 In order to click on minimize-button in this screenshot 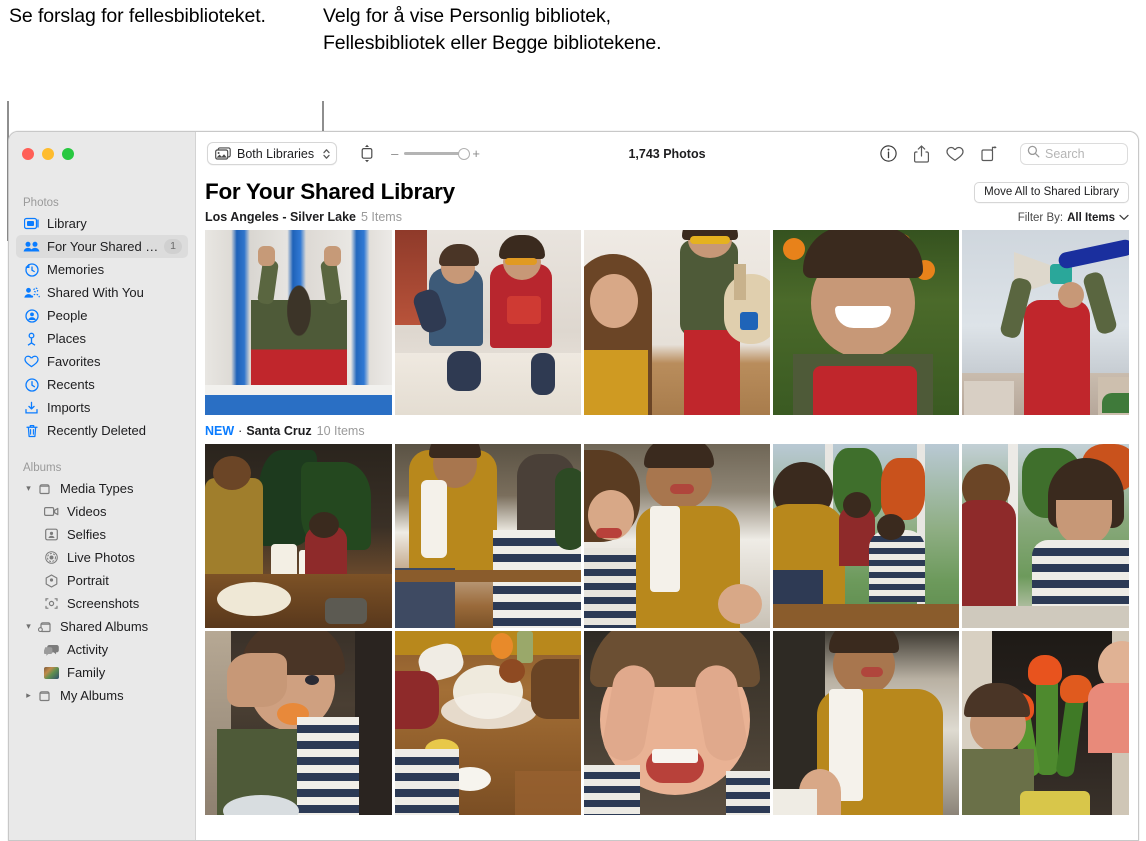, I will do `click(48, 154)`.